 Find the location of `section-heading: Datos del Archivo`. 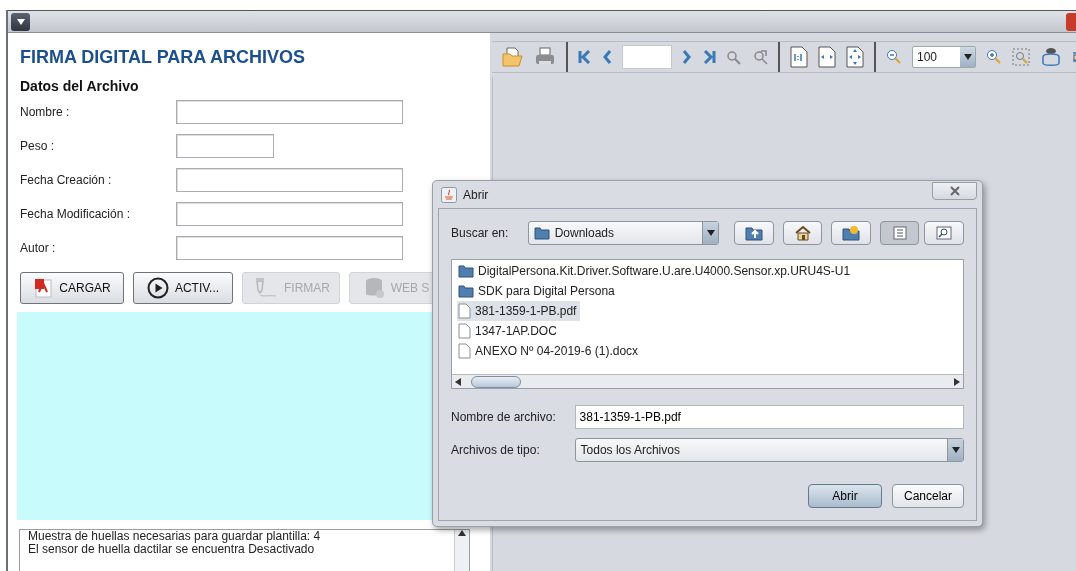

section-heading: Datos del Archivo is located at coordinates (80, 86).